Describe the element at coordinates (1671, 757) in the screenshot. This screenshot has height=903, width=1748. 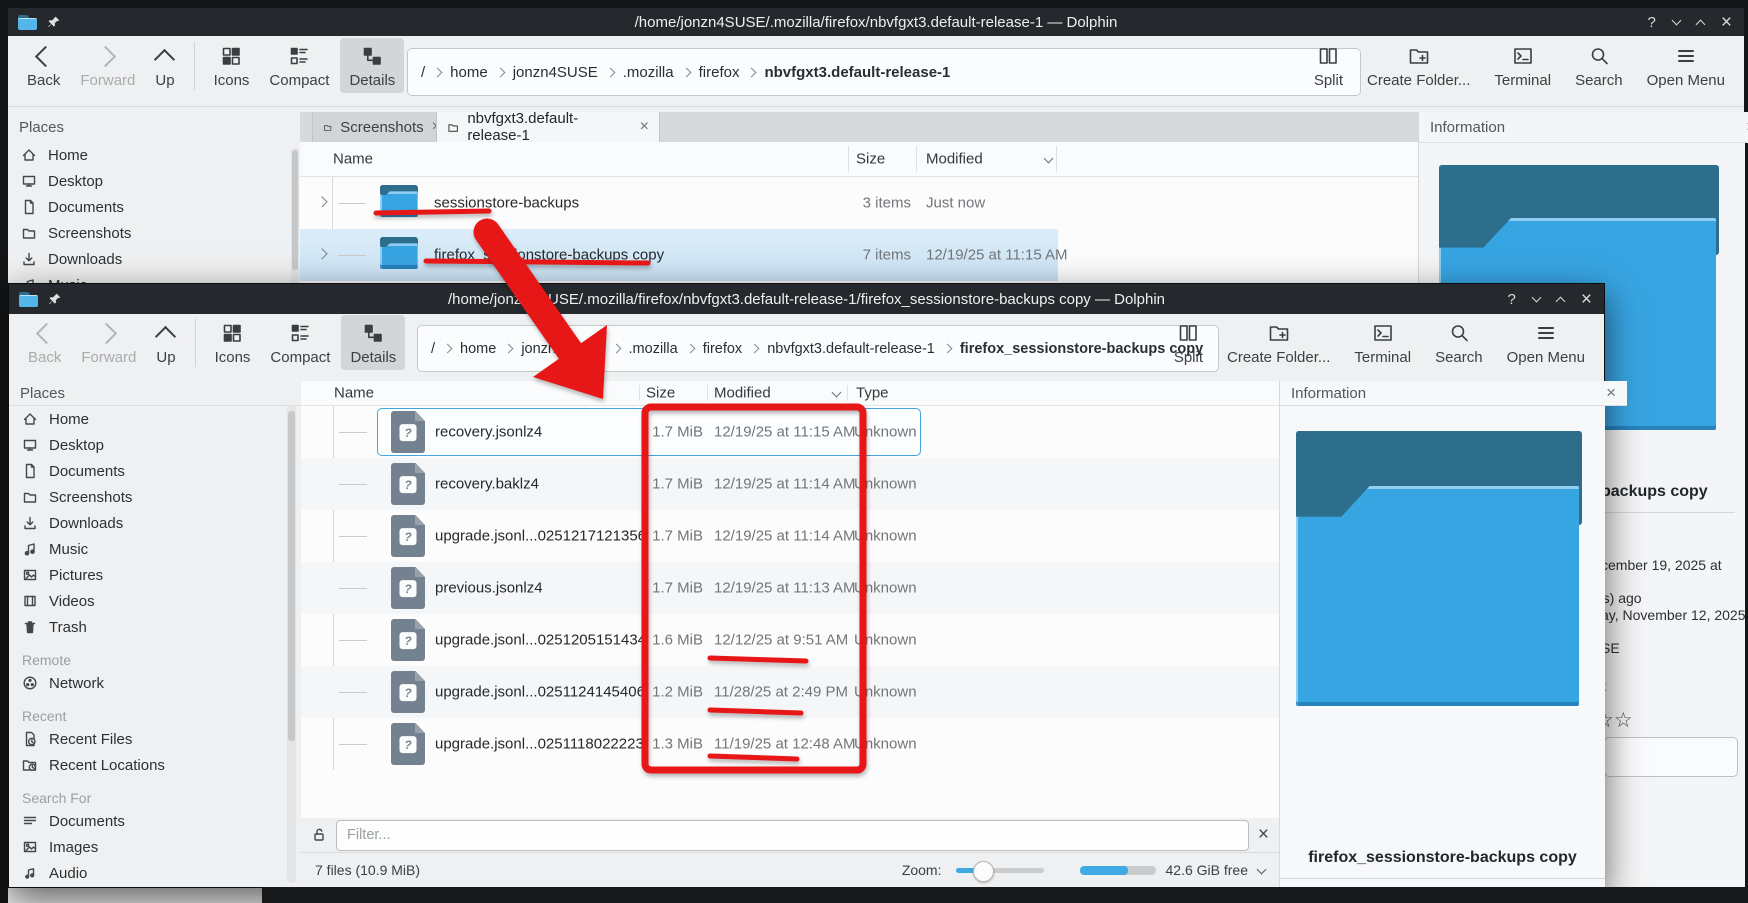
I see `bg-info-comment-box` at that location.